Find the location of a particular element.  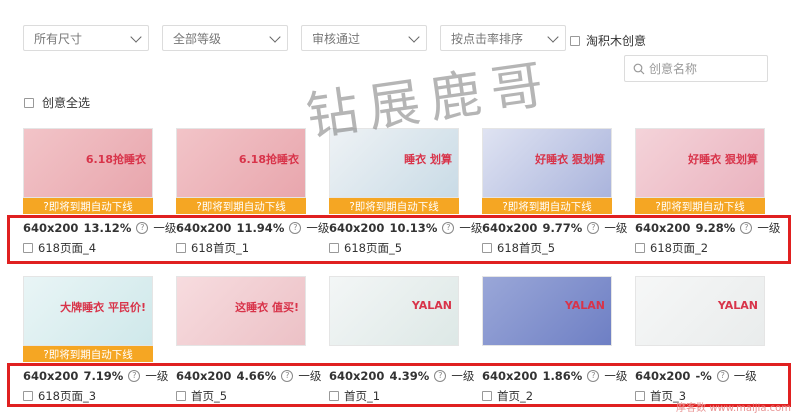

level-select-value: 全部等级 is located at coordinates (197, 38).